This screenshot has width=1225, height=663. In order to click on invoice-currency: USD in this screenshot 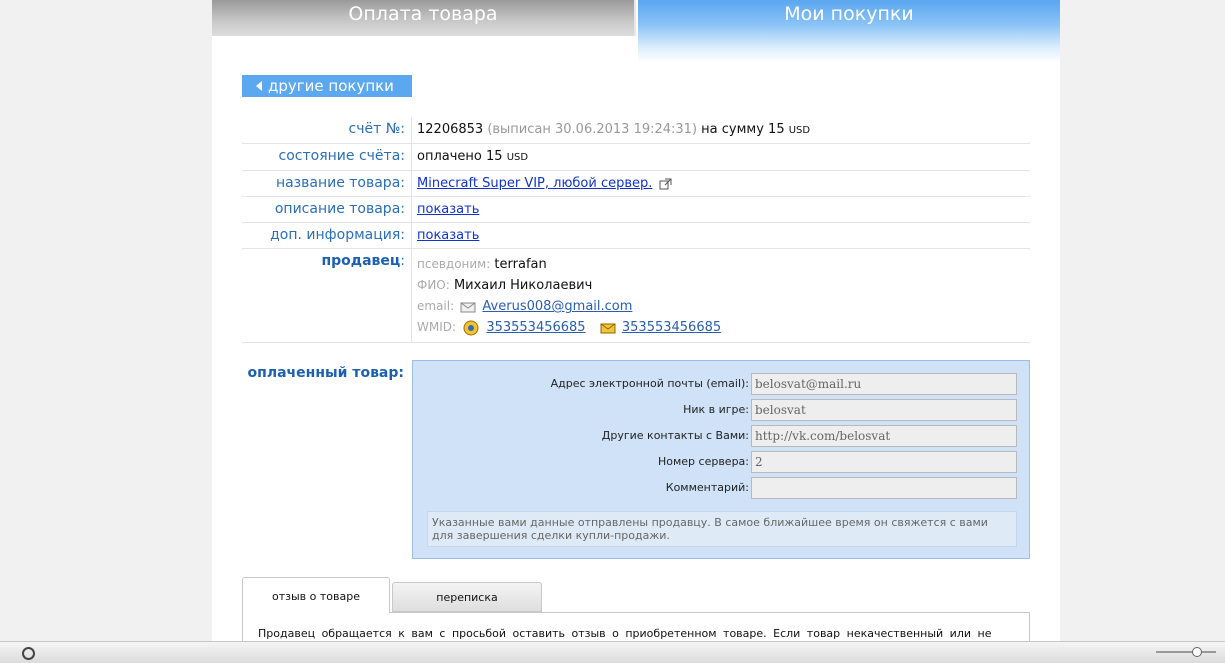, I will do `click(799, 130)`.